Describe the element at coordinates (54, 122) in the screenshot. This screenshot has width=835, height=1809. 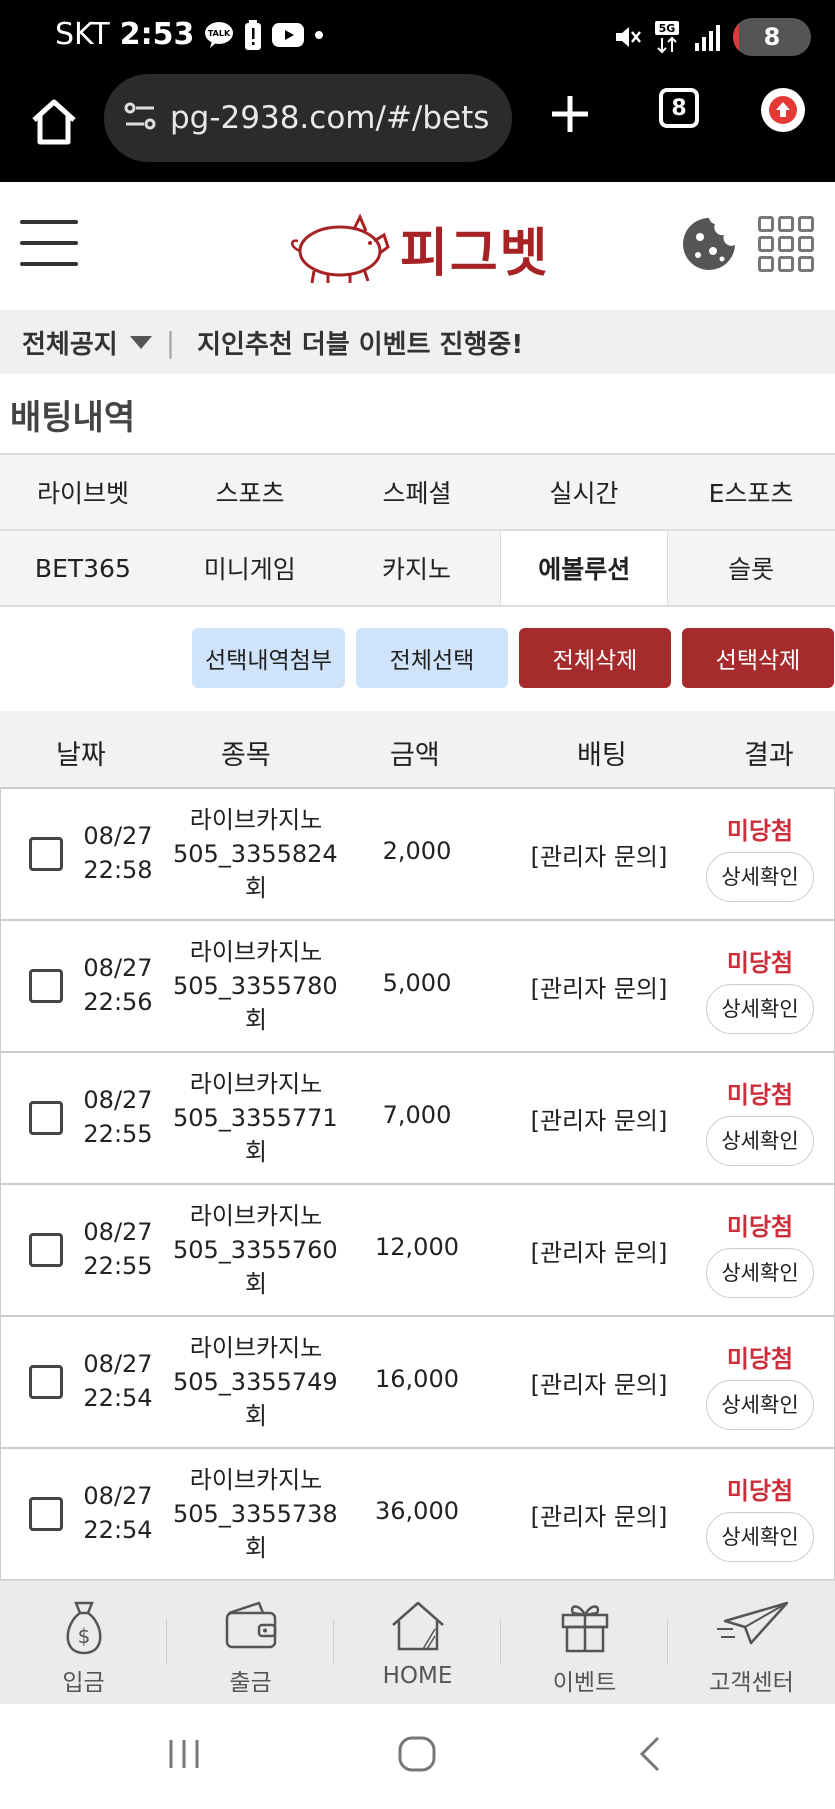
I see `home-icon` at that location.